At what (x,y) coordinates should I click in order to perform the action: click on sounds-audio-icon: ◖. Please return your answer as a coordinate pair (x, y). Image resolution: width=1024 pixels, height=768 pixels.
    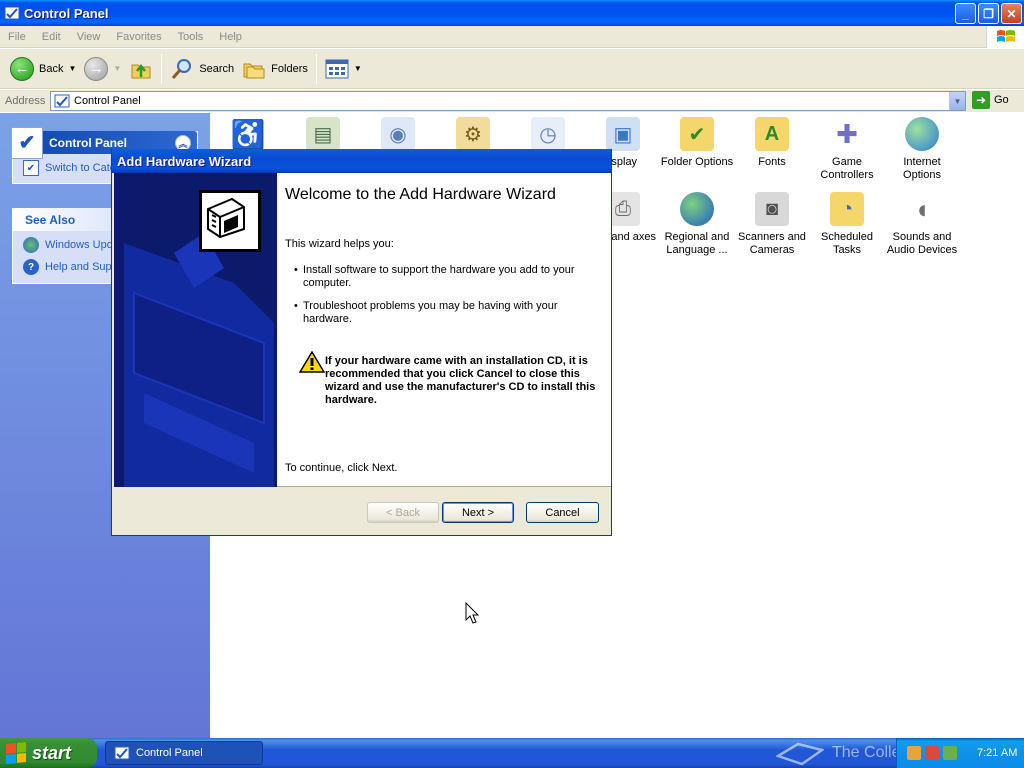
    Looking at the image, I should click on (922, 208).